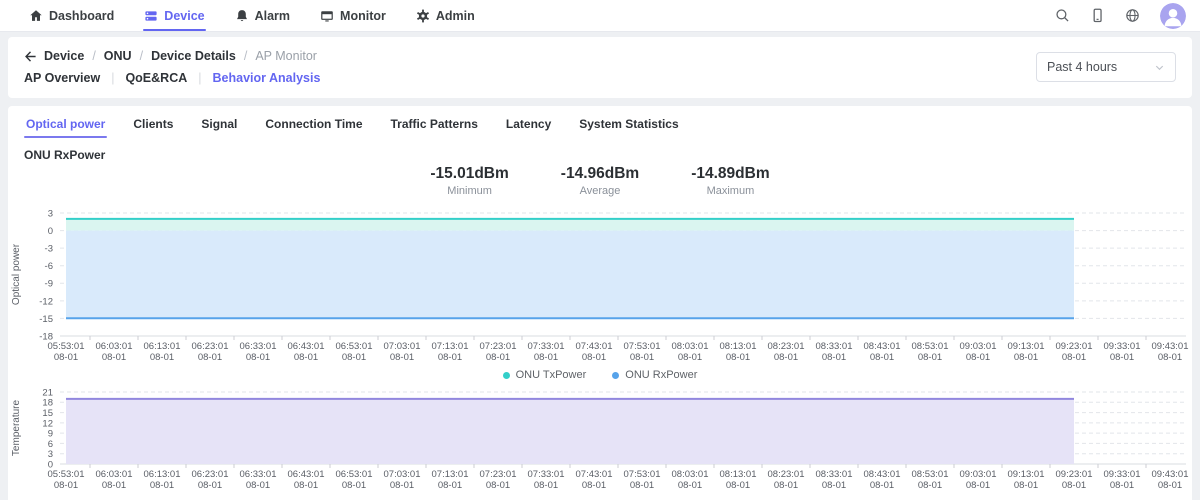 This screenshot has width=1200, height=500. What do you see at coordinates (153, 125) in the screenshot?
I see `tab-clients: Clients` at bounding box center [153, 125].